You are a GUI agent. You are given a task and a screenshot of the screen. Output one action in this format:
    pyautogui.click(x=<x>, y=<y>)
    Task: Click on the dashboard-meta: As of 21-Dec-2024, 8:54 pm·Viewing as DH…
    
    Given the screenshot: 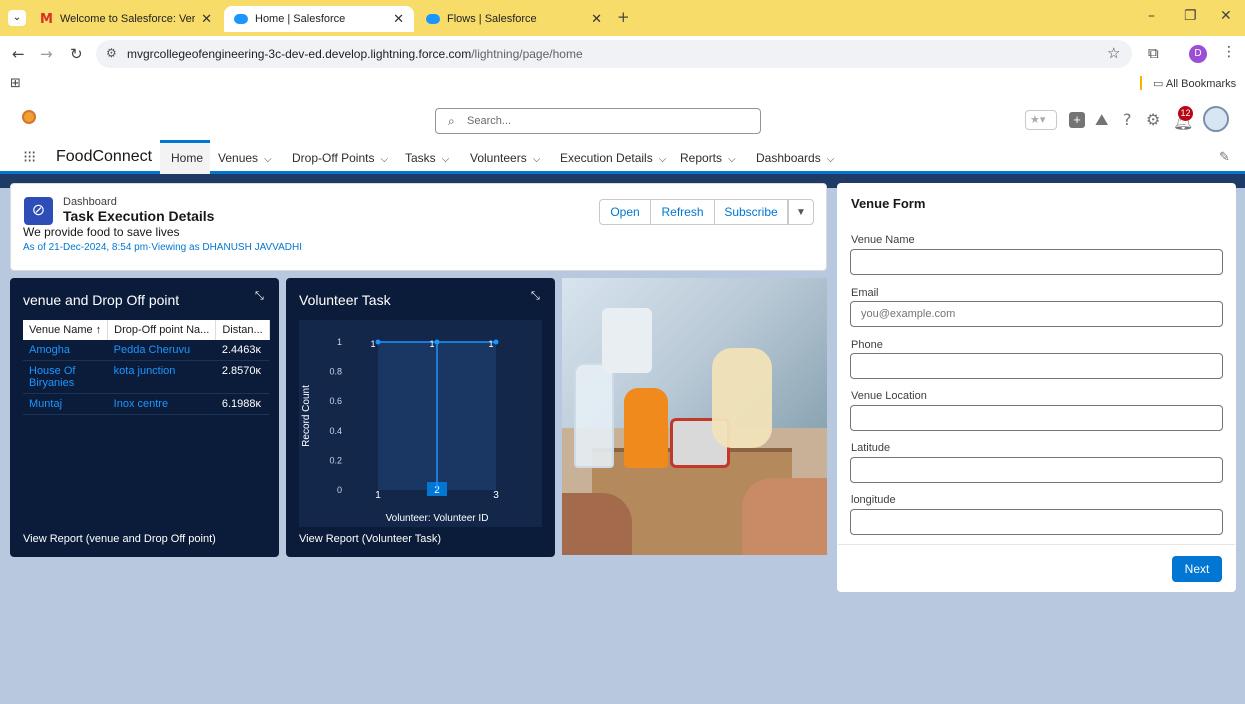 What is the action you would take?
    pyautogui.click(x=162, y=247)
    